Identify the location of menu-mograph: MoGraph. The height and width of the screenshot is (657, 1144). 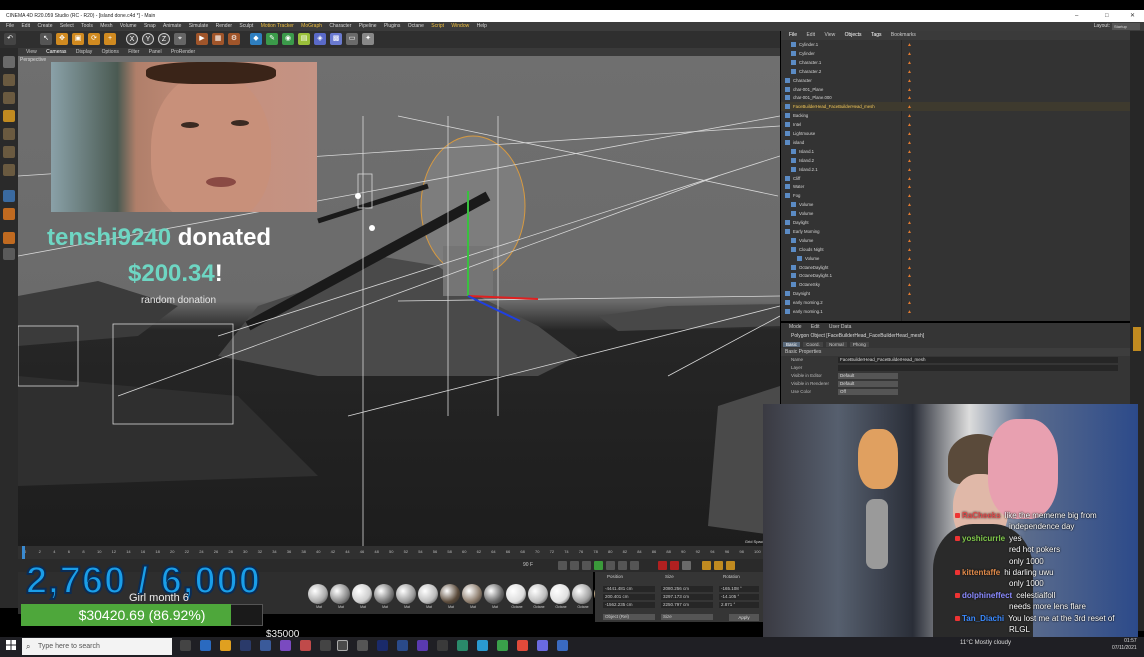
(311, 26).